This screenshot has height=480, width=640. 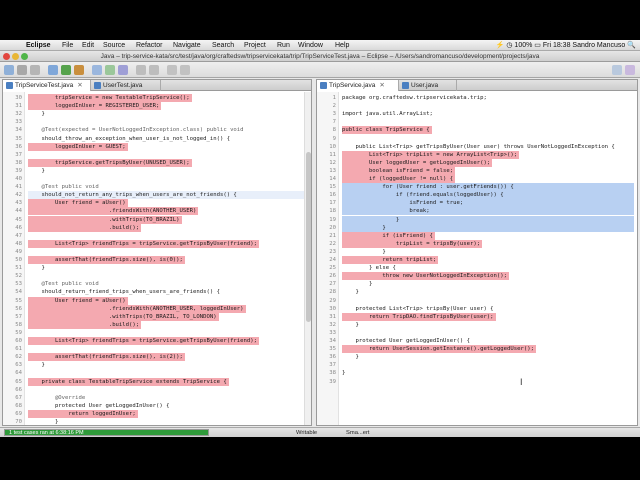 What do you see at coordinates (342, 45) in the screenshot?
I see `menu-help: Help` at bounding box center [342, 45].